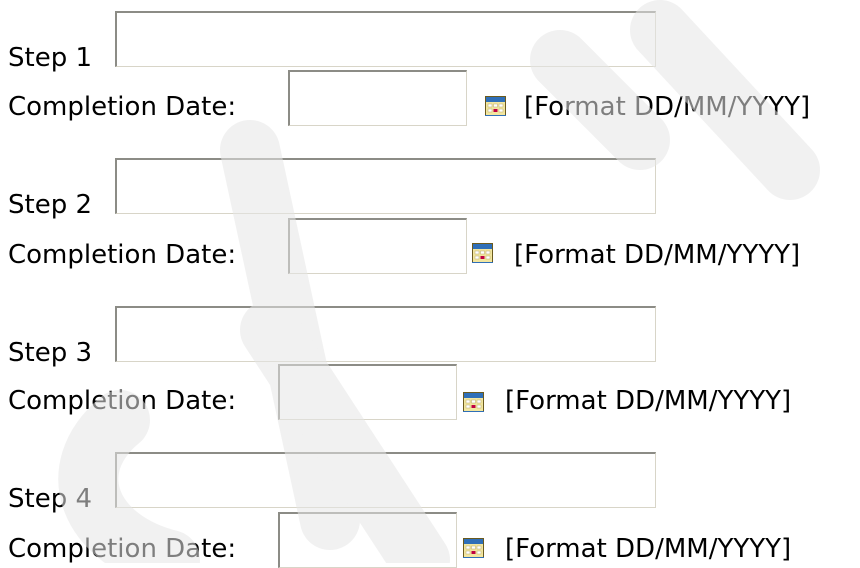  What do you see at coordinates (50, 58) in the screenshot?
I see `step-1-label: Step 1` at bounding box center [50, 58].